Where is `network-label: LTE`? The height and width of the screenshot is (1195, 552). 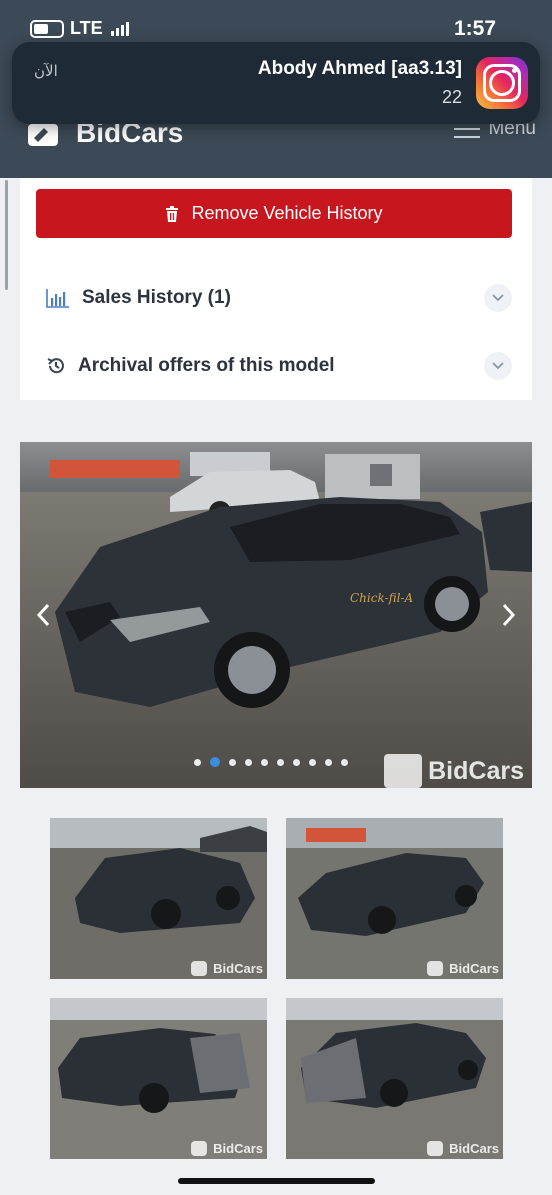 network-label: LTE is located at coordinates (86, 28).